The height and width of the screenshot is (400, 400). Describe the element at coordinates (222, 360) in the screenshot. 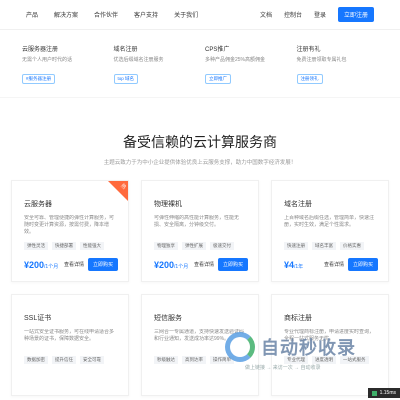

I see `product-tag: 操作简单` at that location.